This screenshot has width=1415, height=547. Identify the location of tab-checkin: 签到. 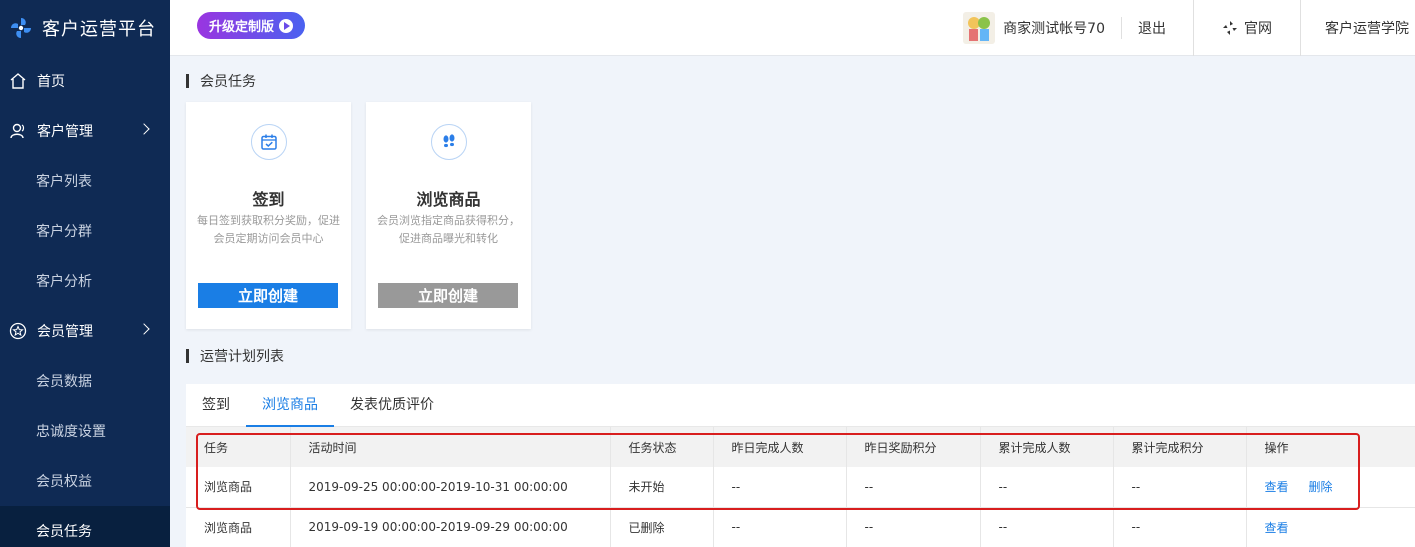
(216, 405).